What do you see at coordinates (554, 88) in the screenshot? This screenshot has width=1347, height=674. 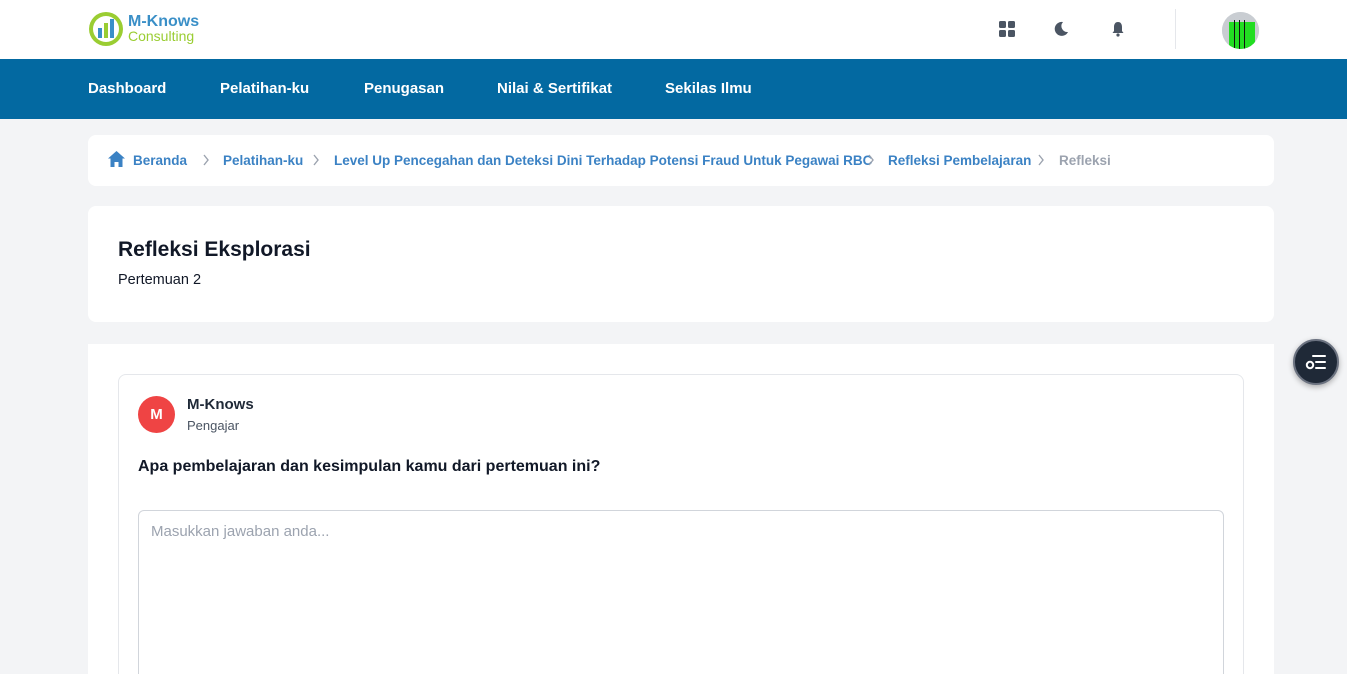 I see `nav-nilai-sertifikat: Nilai & Sertifikat` at bounding box center [554, 88].